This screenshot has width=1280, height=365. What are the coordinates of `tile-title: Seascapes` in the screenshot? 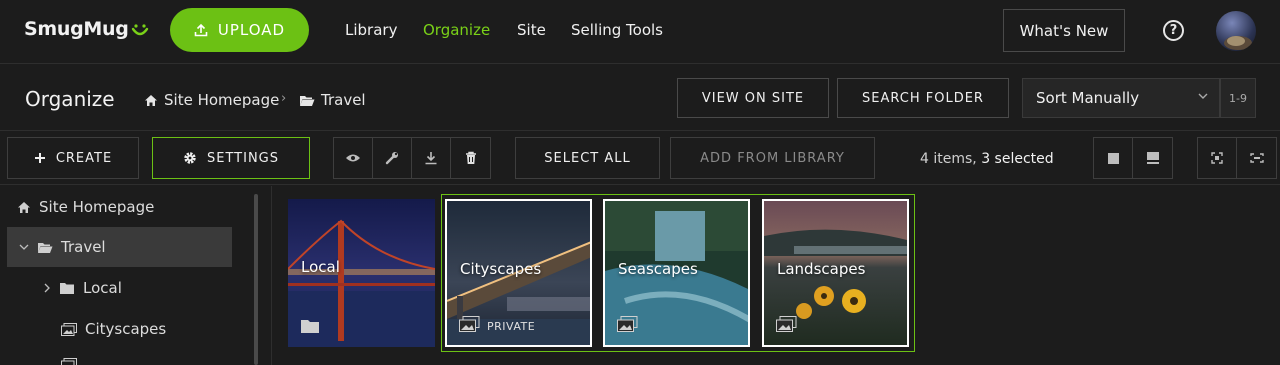 It's located at (658, 269).